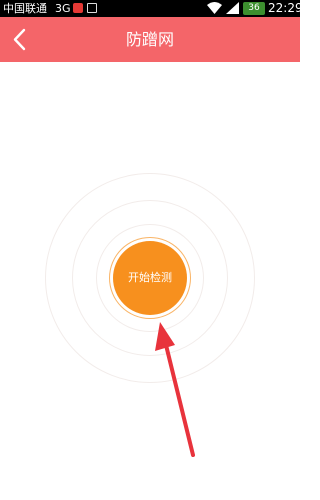 This screenshot has width=320, height=500. Describe the element at coordinates (175, 389) in the screenshot. I see `pointer-arrow-icon` at that location.